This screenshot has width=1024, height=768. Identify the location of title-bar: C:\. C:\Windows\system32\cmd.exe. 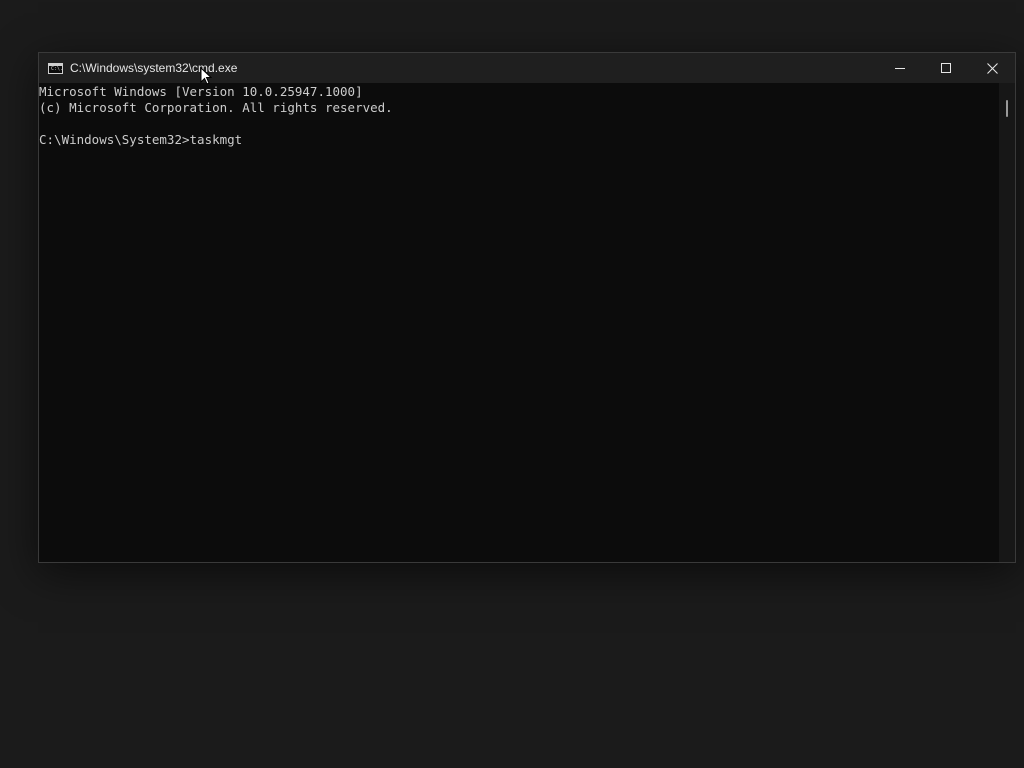
(527, 68).